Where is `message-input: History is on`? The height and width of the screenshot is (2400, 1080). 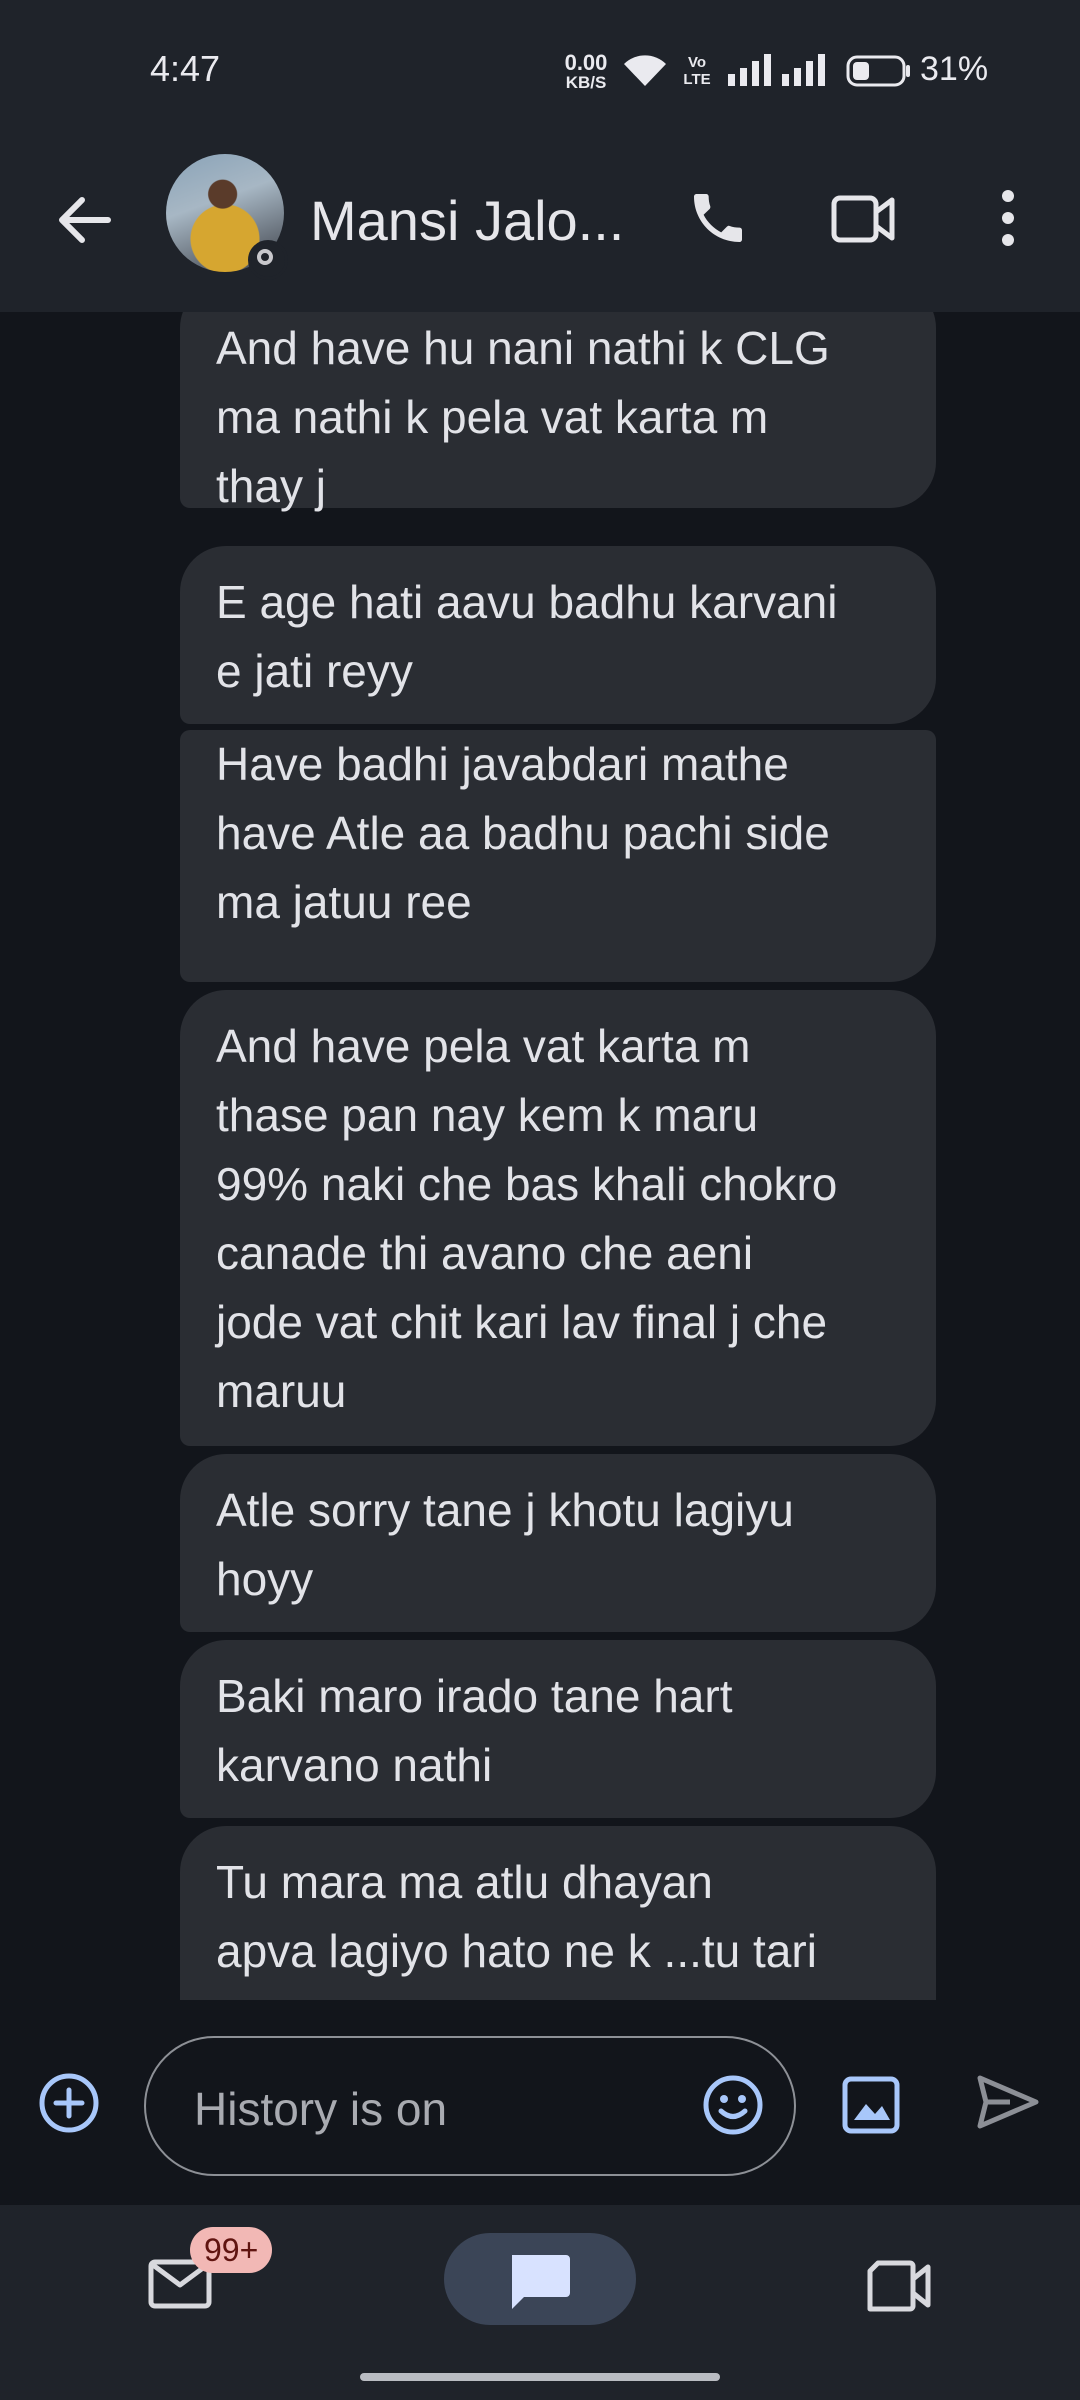 message-input: History is on is located at coordinates (470, 2106).